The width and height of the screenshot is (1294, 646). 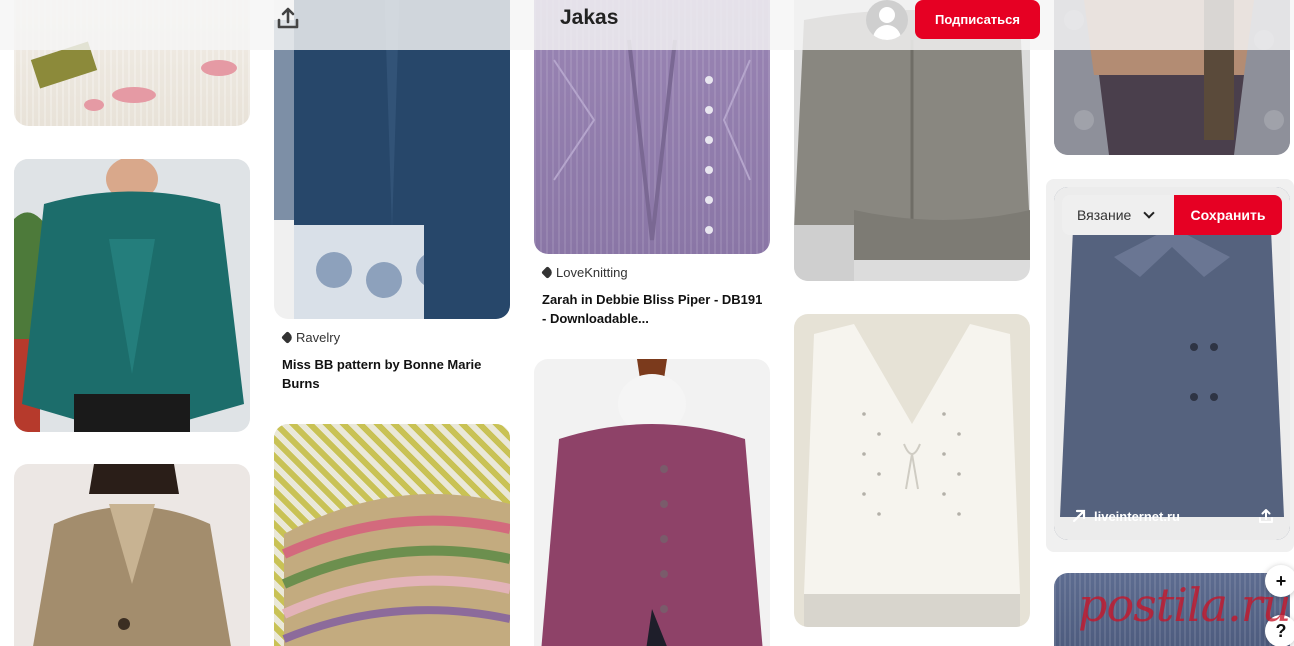 What do you see at coordinates (887, 32) in the screenshot?
I see `avatar-body` at bounding box center [887, 32].